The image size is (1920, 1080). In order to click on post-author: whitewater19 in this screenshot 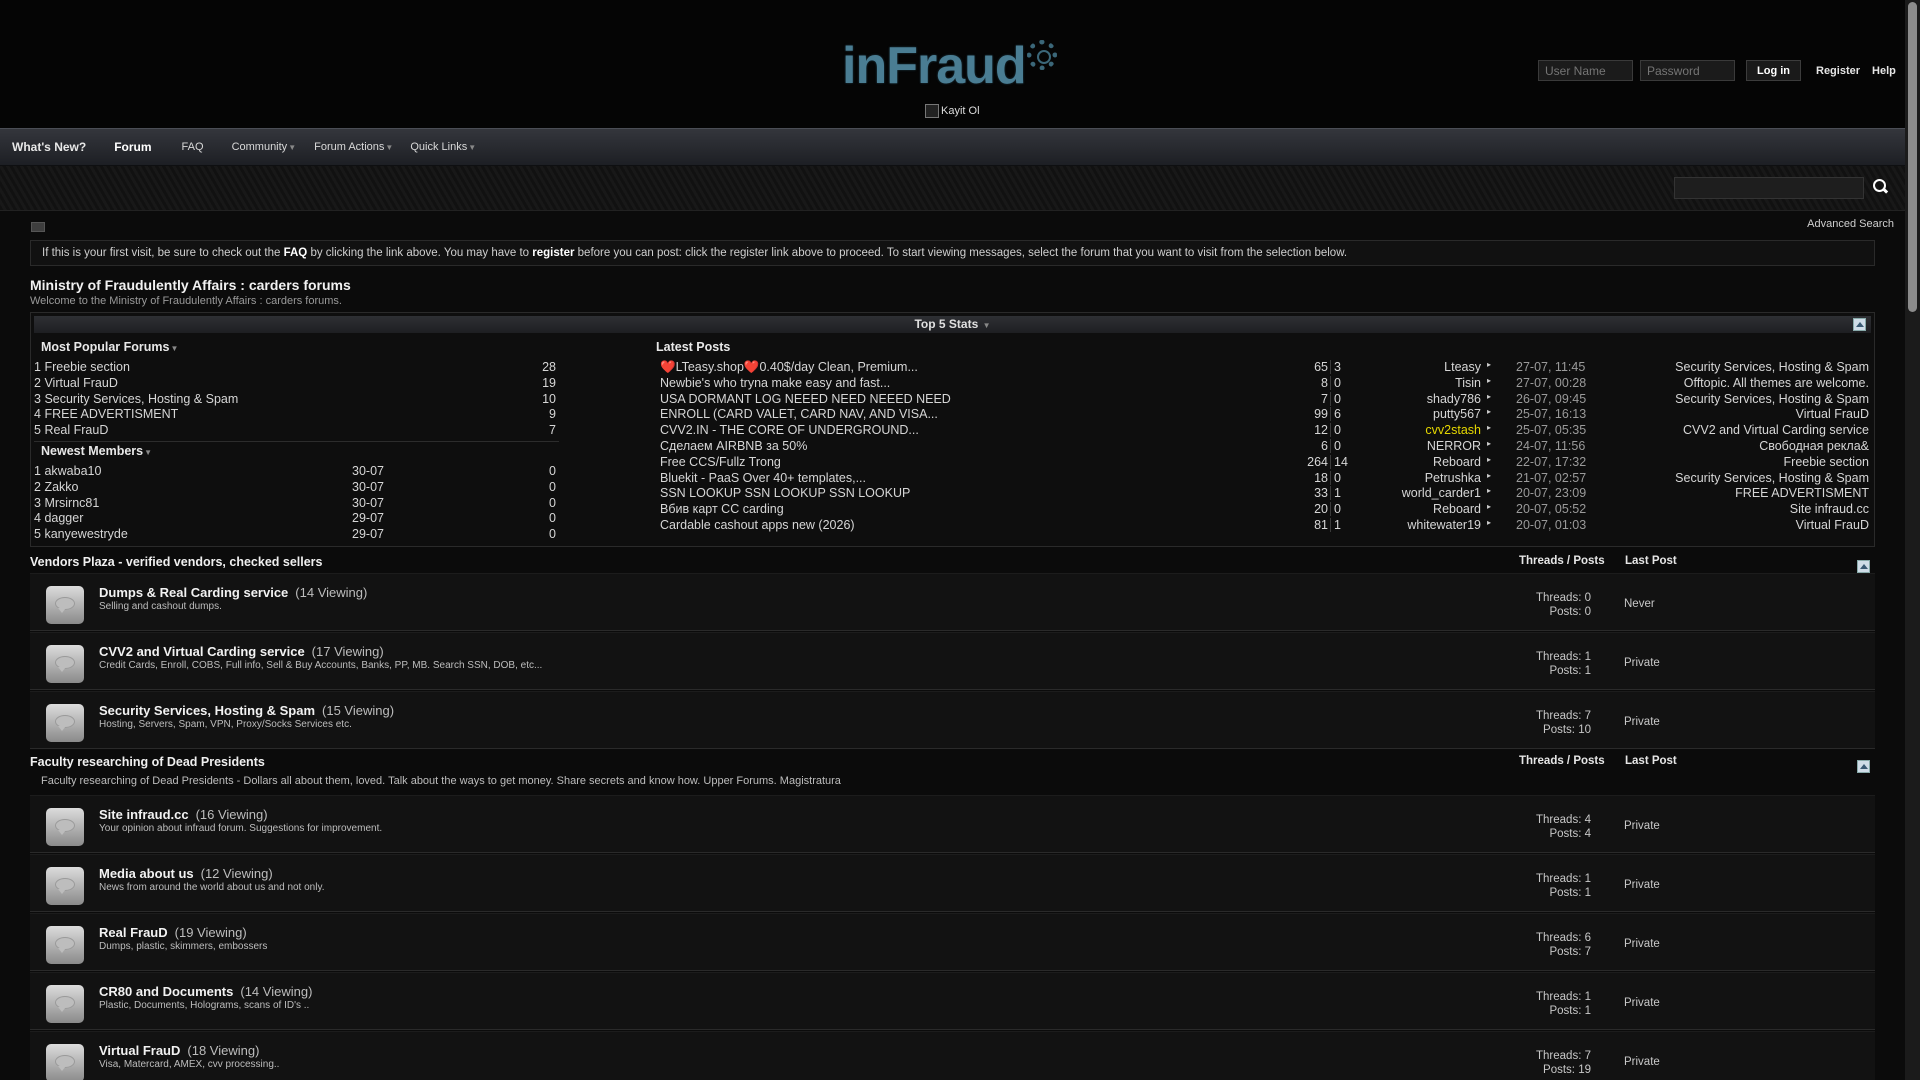, I will do `click(1426, 525)`.